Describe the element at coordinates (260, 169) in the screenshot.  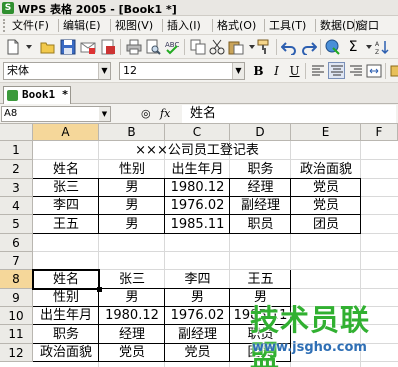
I see `header-cell-position: 职务` at that location.